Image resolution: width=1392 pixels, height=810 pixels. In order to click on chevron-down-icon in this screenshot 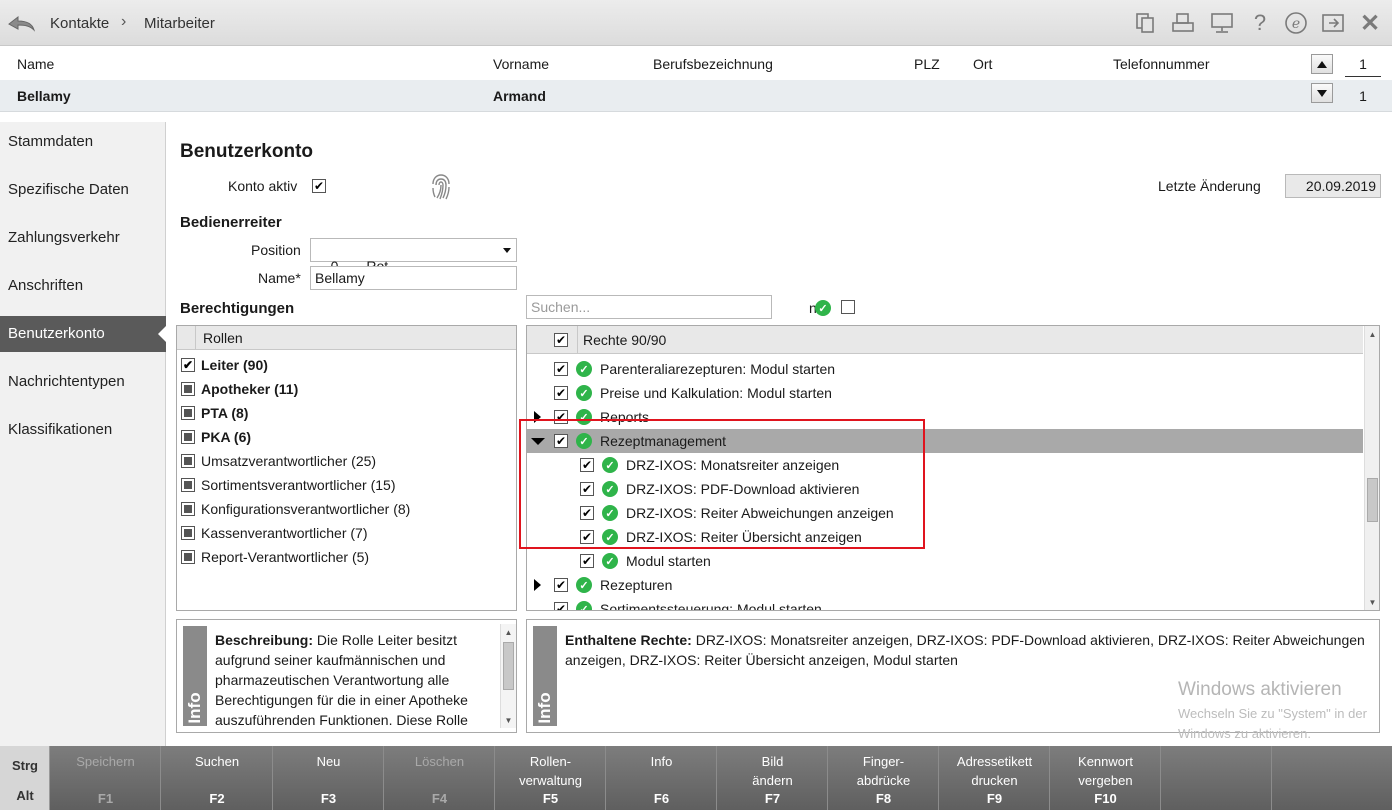, I will do `click(507, 250)`.